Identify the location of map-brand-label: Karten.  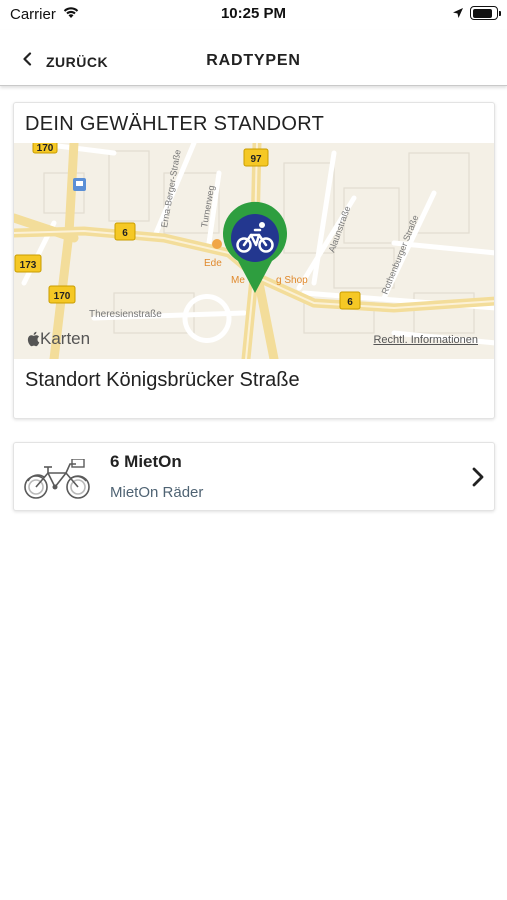
(65, 338).